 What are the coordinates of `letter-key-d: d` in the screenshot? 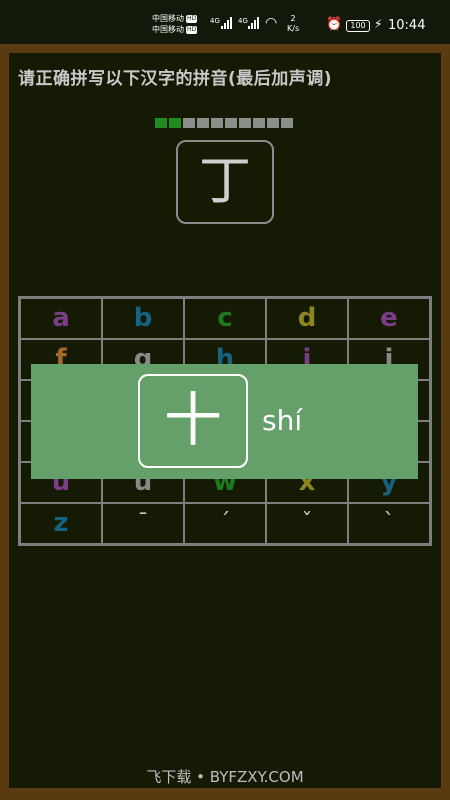 It's located at (307, 318).